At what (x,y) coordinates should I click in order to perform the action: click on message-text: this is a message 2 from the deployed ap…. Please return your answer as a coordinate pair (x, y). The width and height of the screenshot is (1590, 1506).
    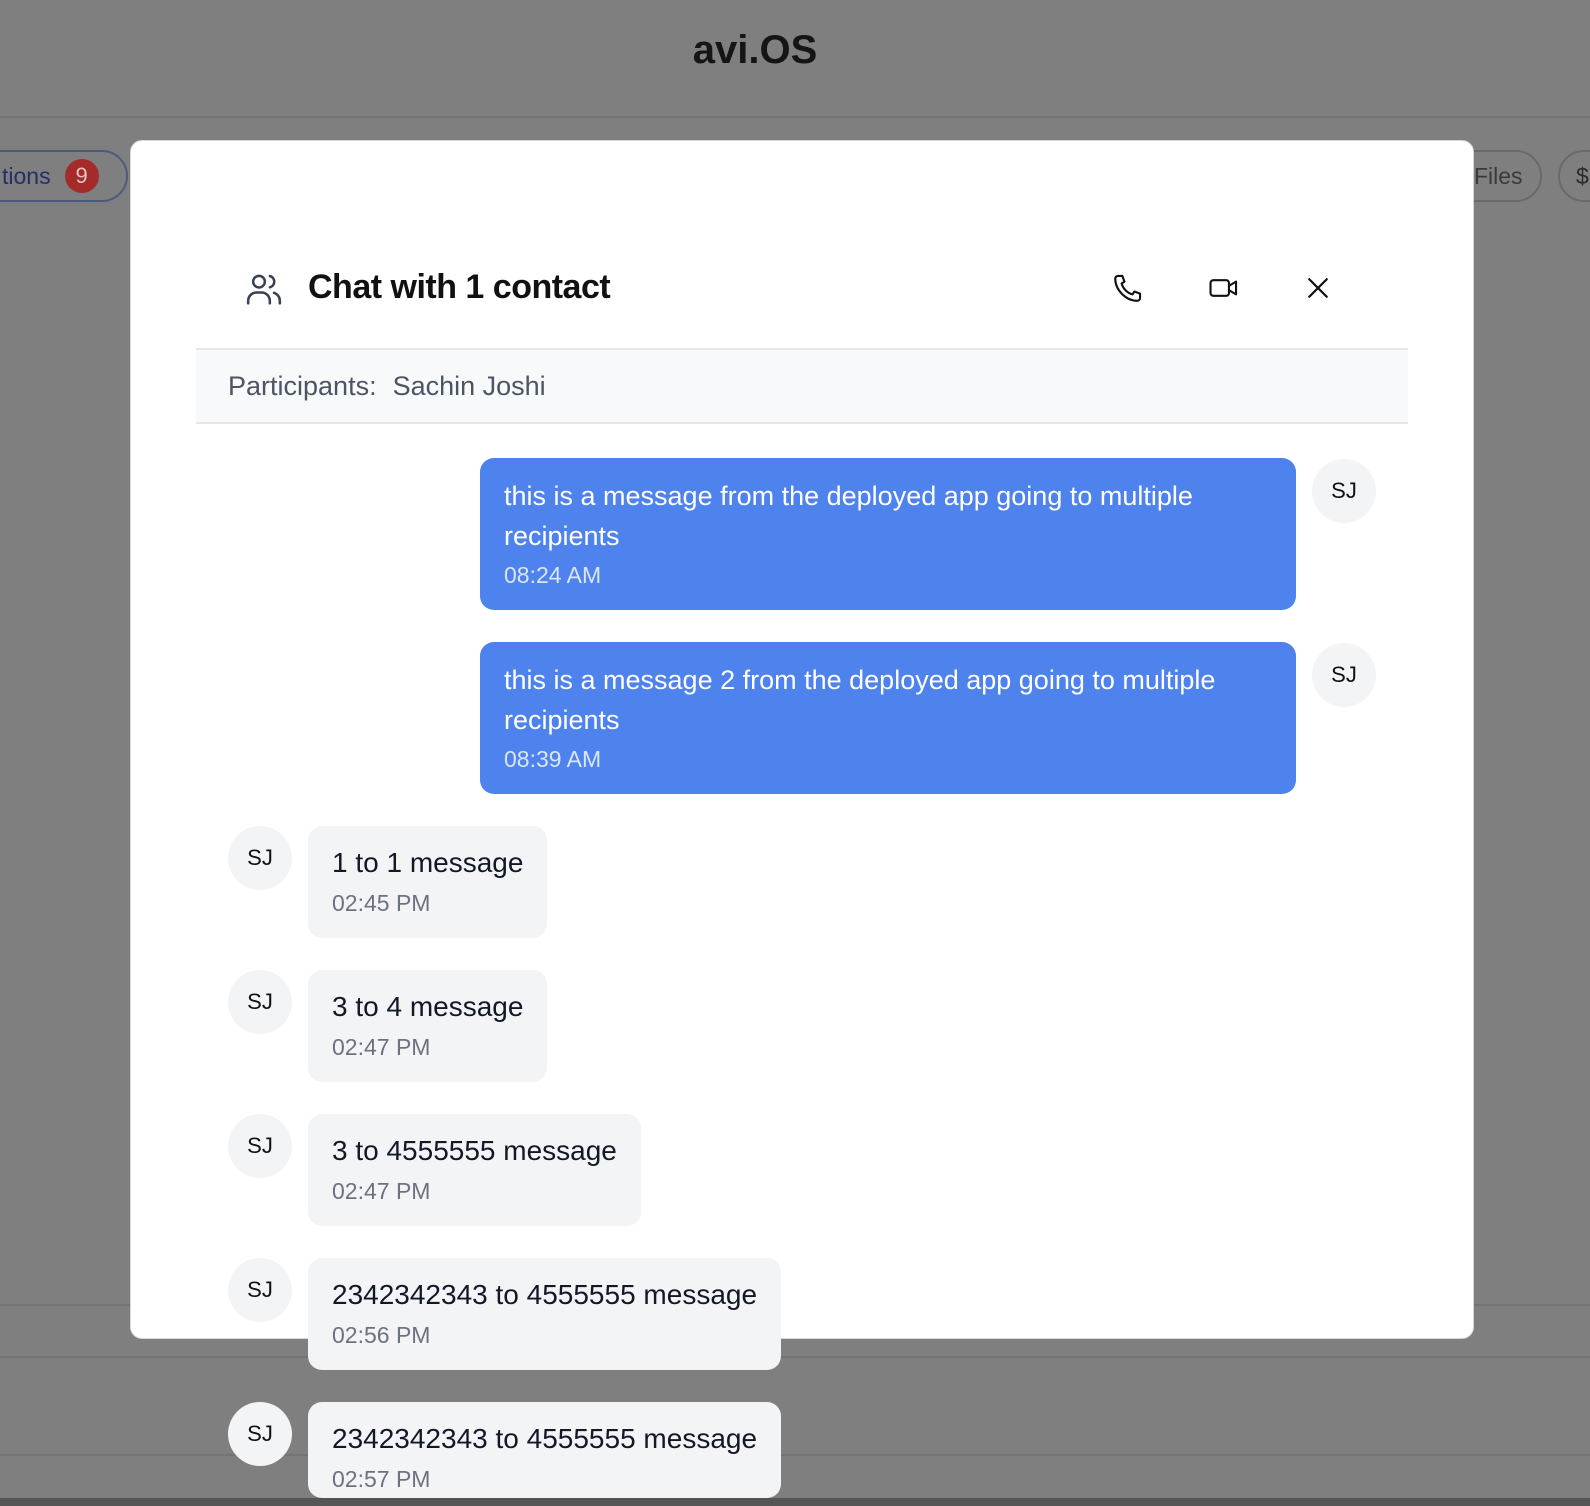
    Looking at the image, I should click on (860, 700).